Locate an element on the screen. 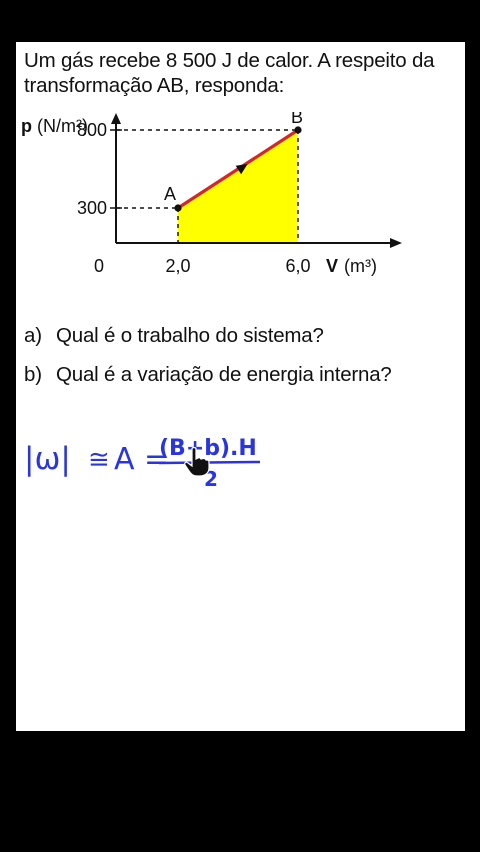 The image size is (480, 852). point-a-label: A is located at coordinates (170, 194).